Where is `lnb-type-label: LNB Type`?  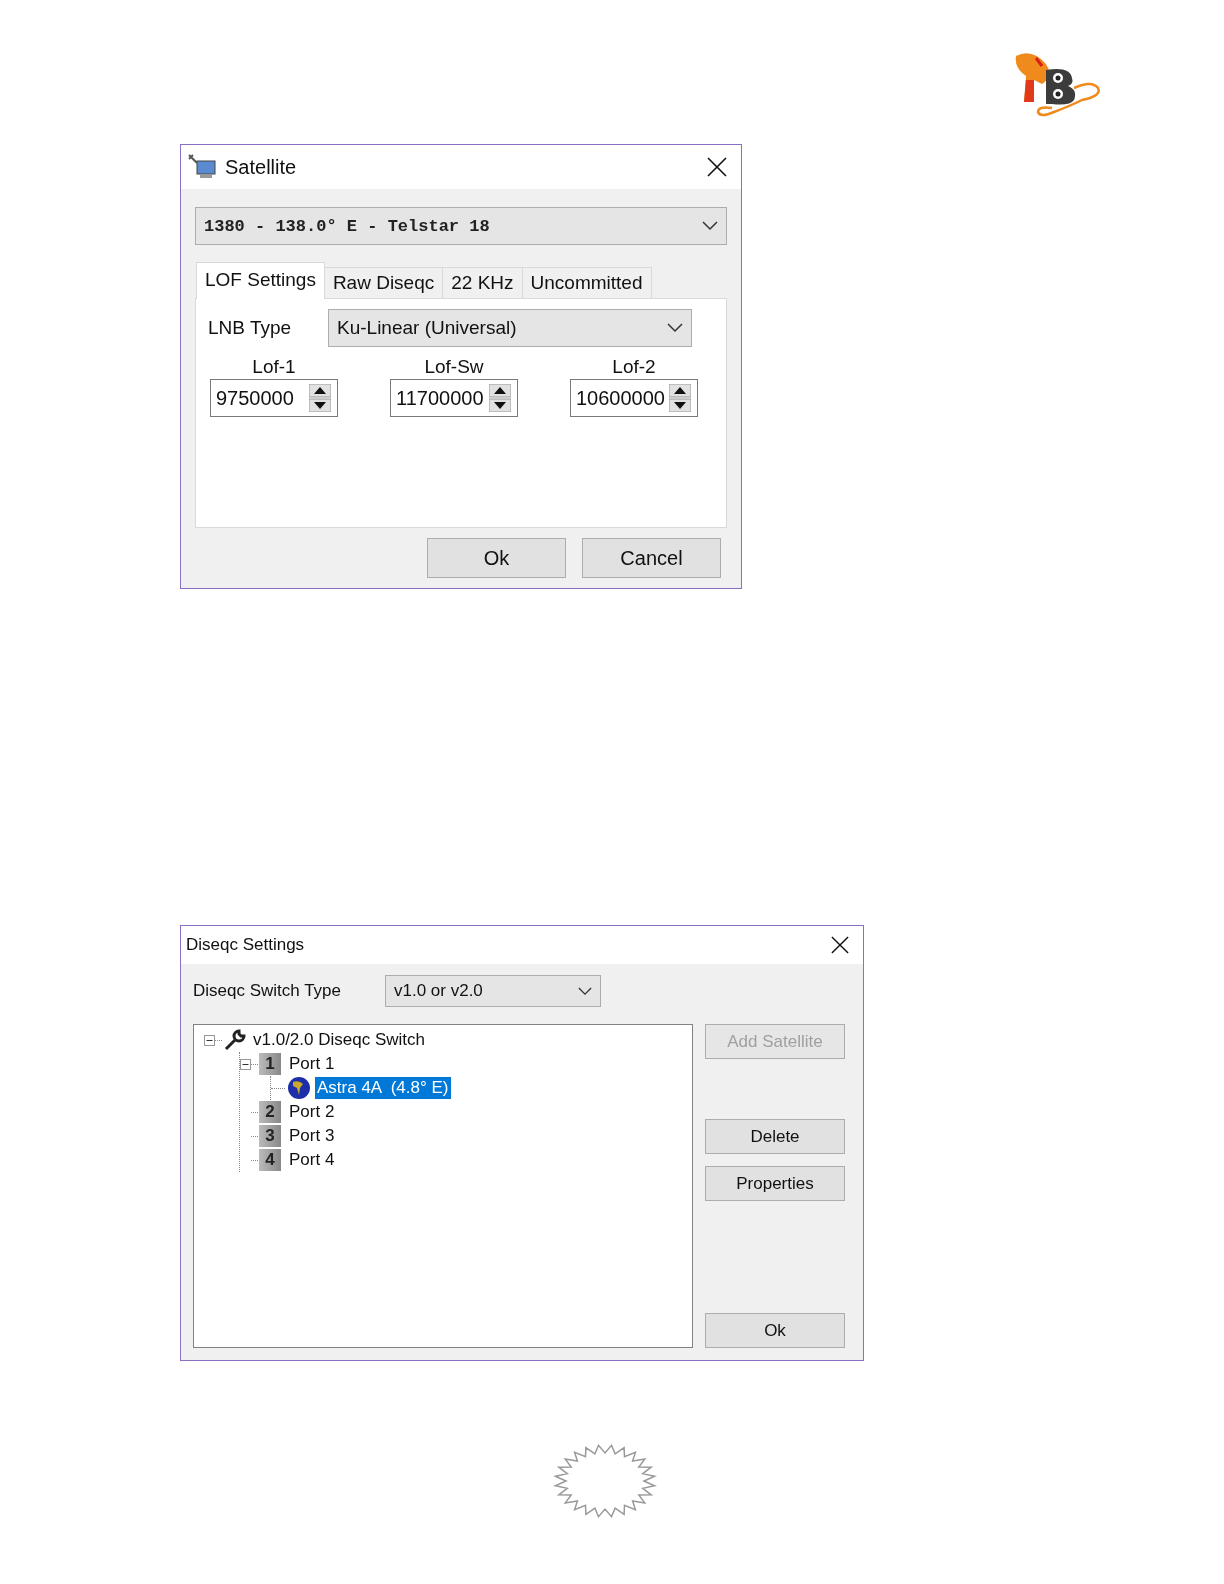 lnb-type-label: LNB Type is located at coordinates (250, 328).